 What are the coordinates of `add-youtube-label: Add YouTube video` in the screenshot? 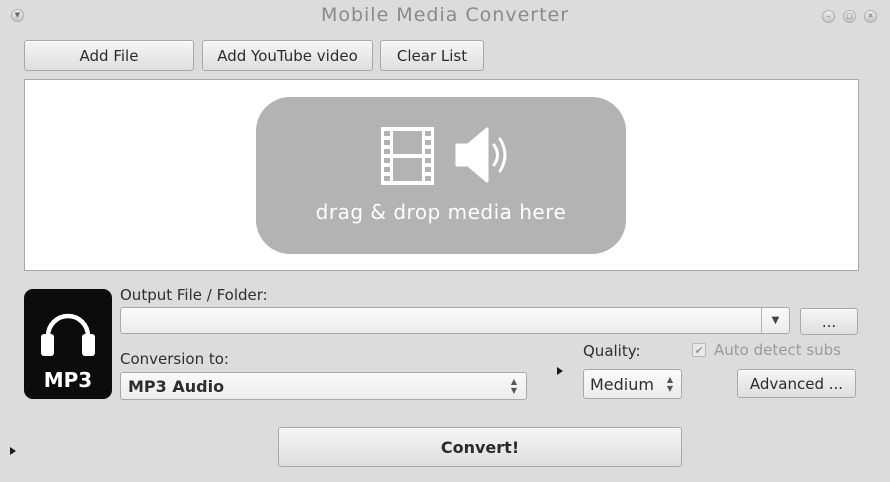 It's located at (287, 55).